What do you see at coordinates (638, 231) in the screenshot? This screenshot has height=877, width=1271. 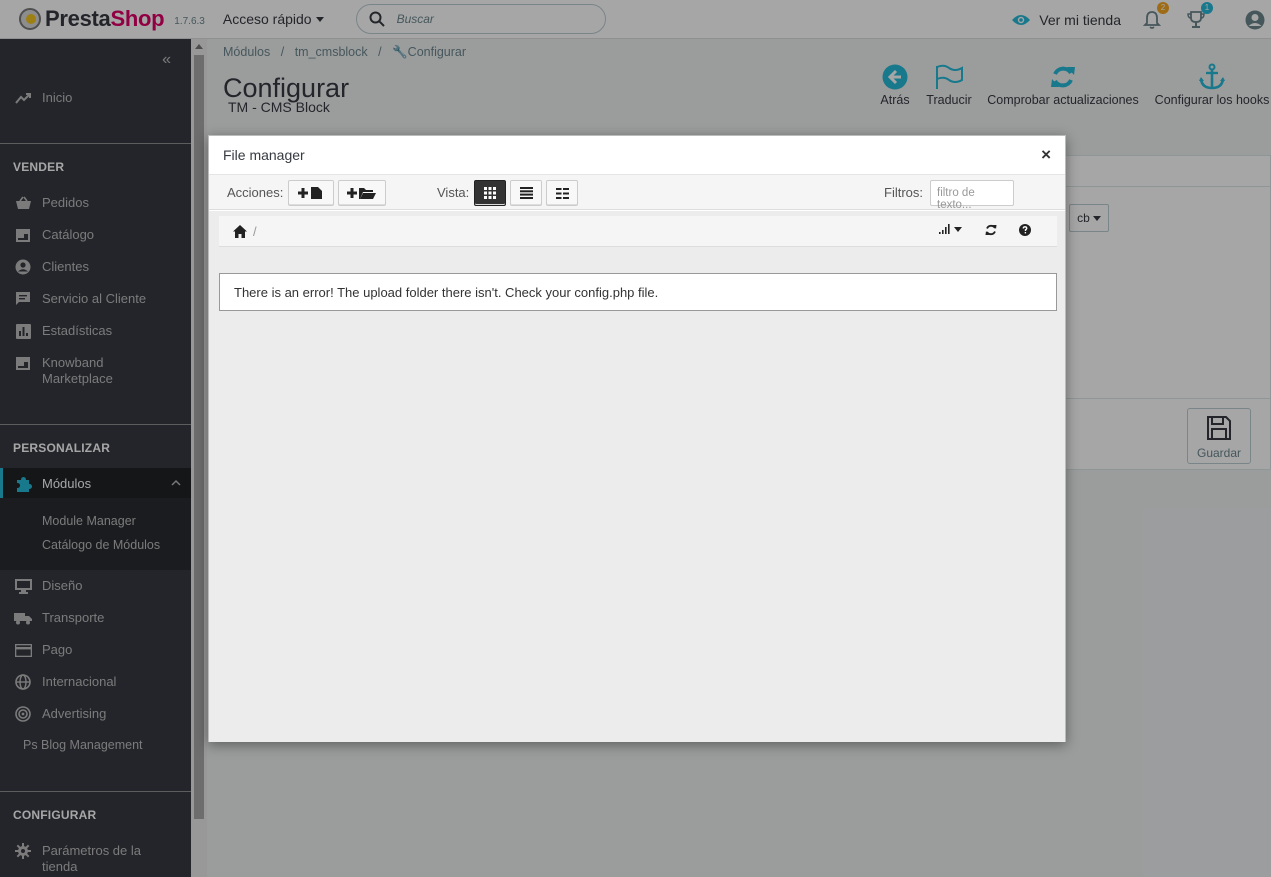 I see `file-breadcrumb-bar: /` at bounding box center [638, 231].